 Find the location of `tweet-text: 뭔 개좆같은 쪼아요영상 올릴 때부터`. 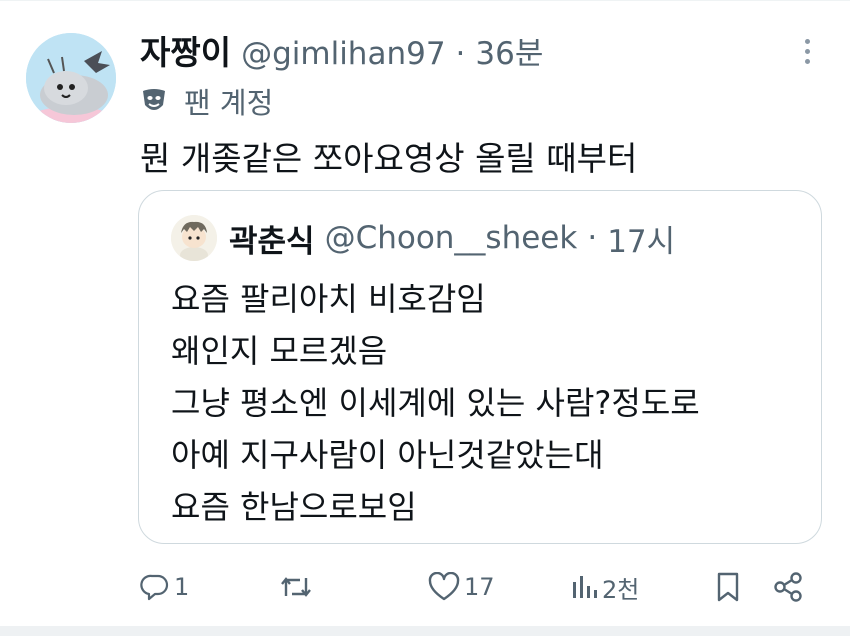

tweet-text: 뭔 개좆같은 쪼아요영상 올릴 때부터 is located at coordinates (389, 158).